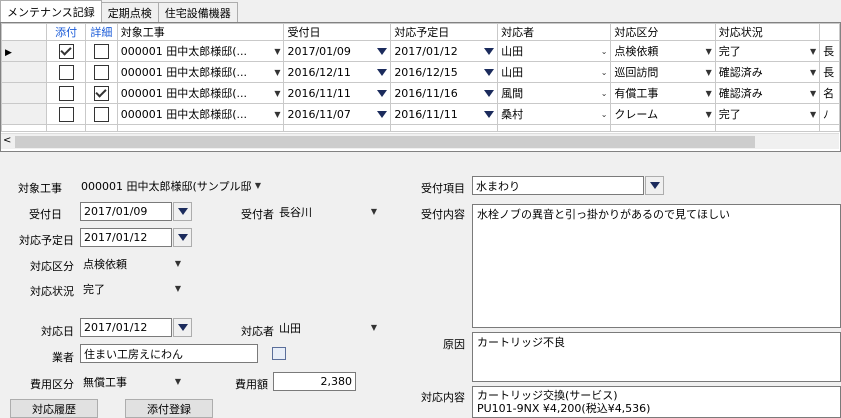 This screenshot has width=841, height=418. Describe the element at coordinates (129, 12) in the screenshot. I see `tab-periodic-inspection: 定期点検` at that location.